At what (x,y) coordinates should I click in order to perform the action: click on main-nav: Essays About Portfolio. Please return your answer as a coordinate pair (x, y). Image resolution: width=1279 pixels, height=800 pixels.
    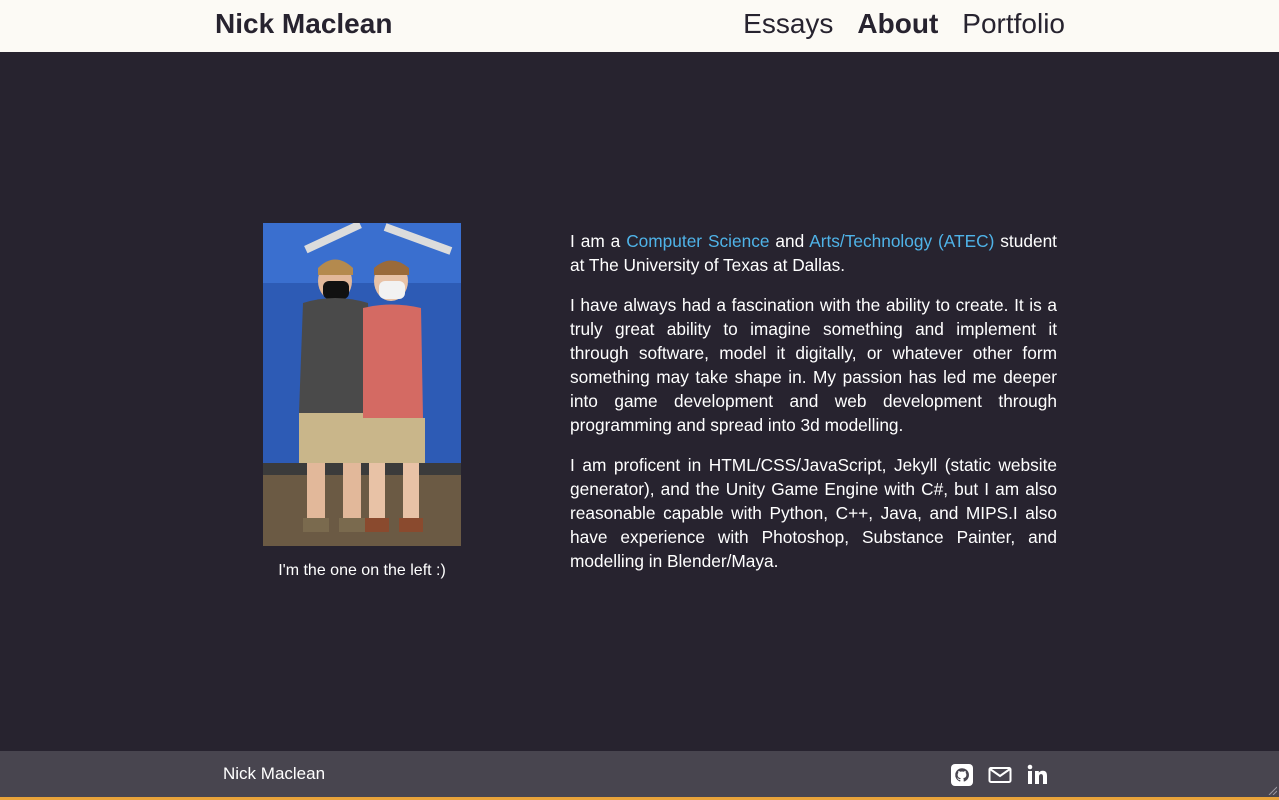
    Looking at the image, I should click on (904, 24).